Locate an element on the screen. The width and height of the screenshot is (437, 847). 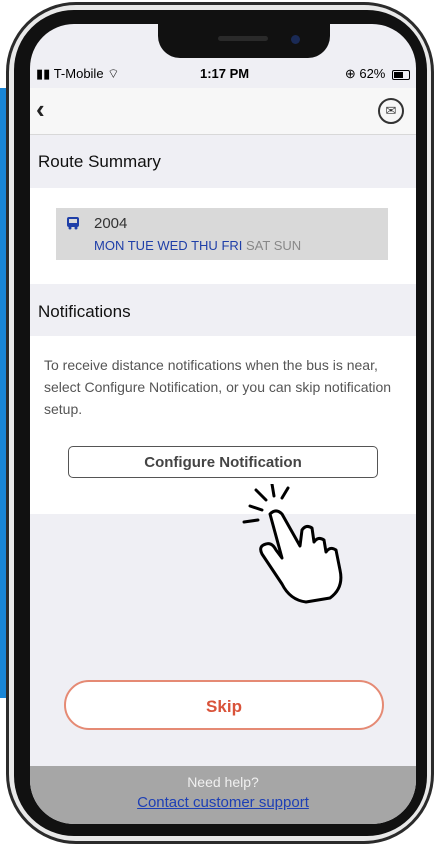
battery-percent: 62% is located at coordinates (372, 73).